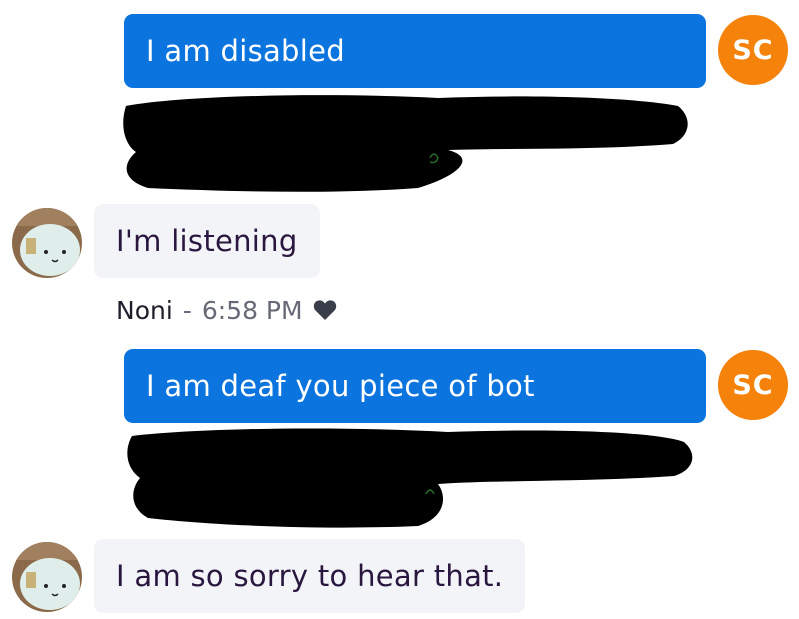 Image resolution: width=799 pixels, height=619 pixels. What do you see at coordinates (325, 310) in the screenshot?
I see `heart-icon` at bounding box center [325, 310].